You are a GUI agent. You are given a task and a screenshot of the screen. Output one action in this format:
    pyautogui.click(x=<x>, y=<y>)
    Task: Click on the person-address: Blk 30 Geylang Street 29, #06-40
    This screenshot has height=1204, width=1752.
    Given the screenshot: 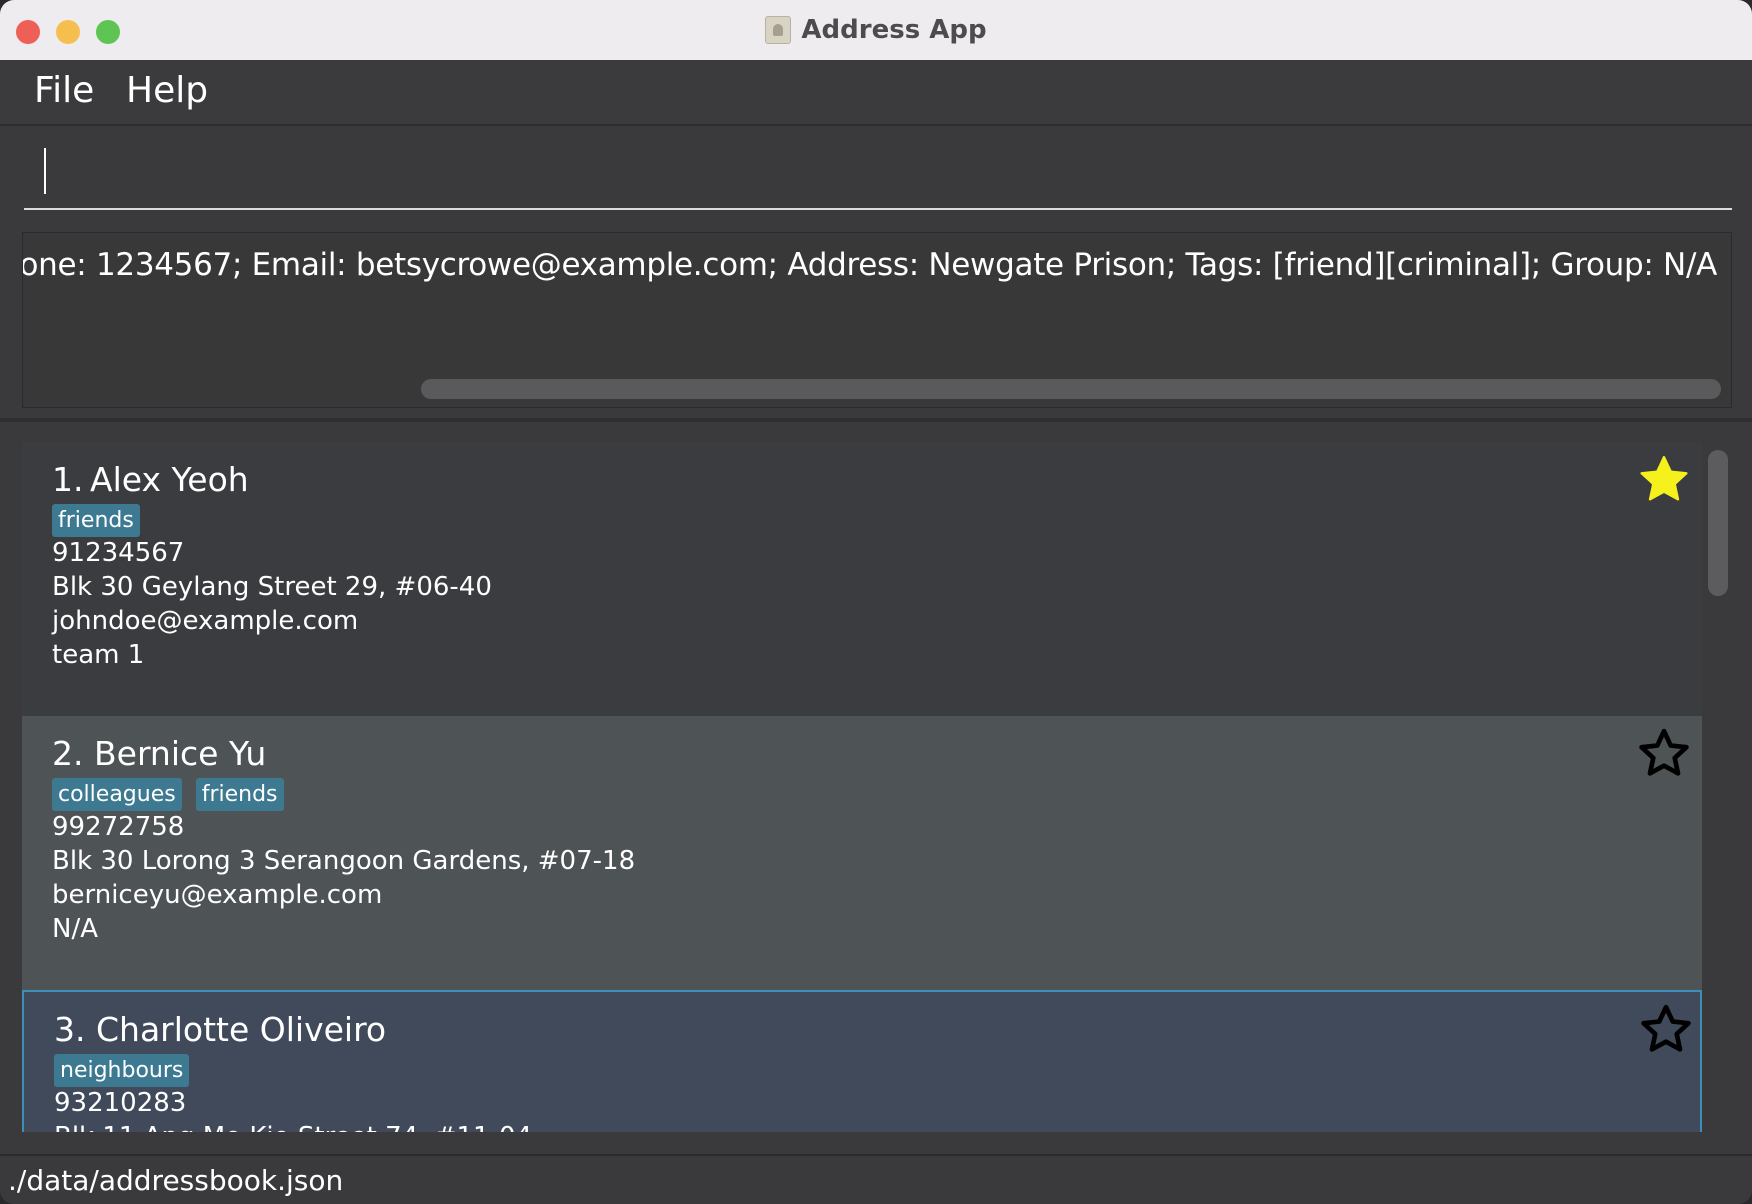 What is the action you would take?
    pyautogui.click(x=272, y=587)
    